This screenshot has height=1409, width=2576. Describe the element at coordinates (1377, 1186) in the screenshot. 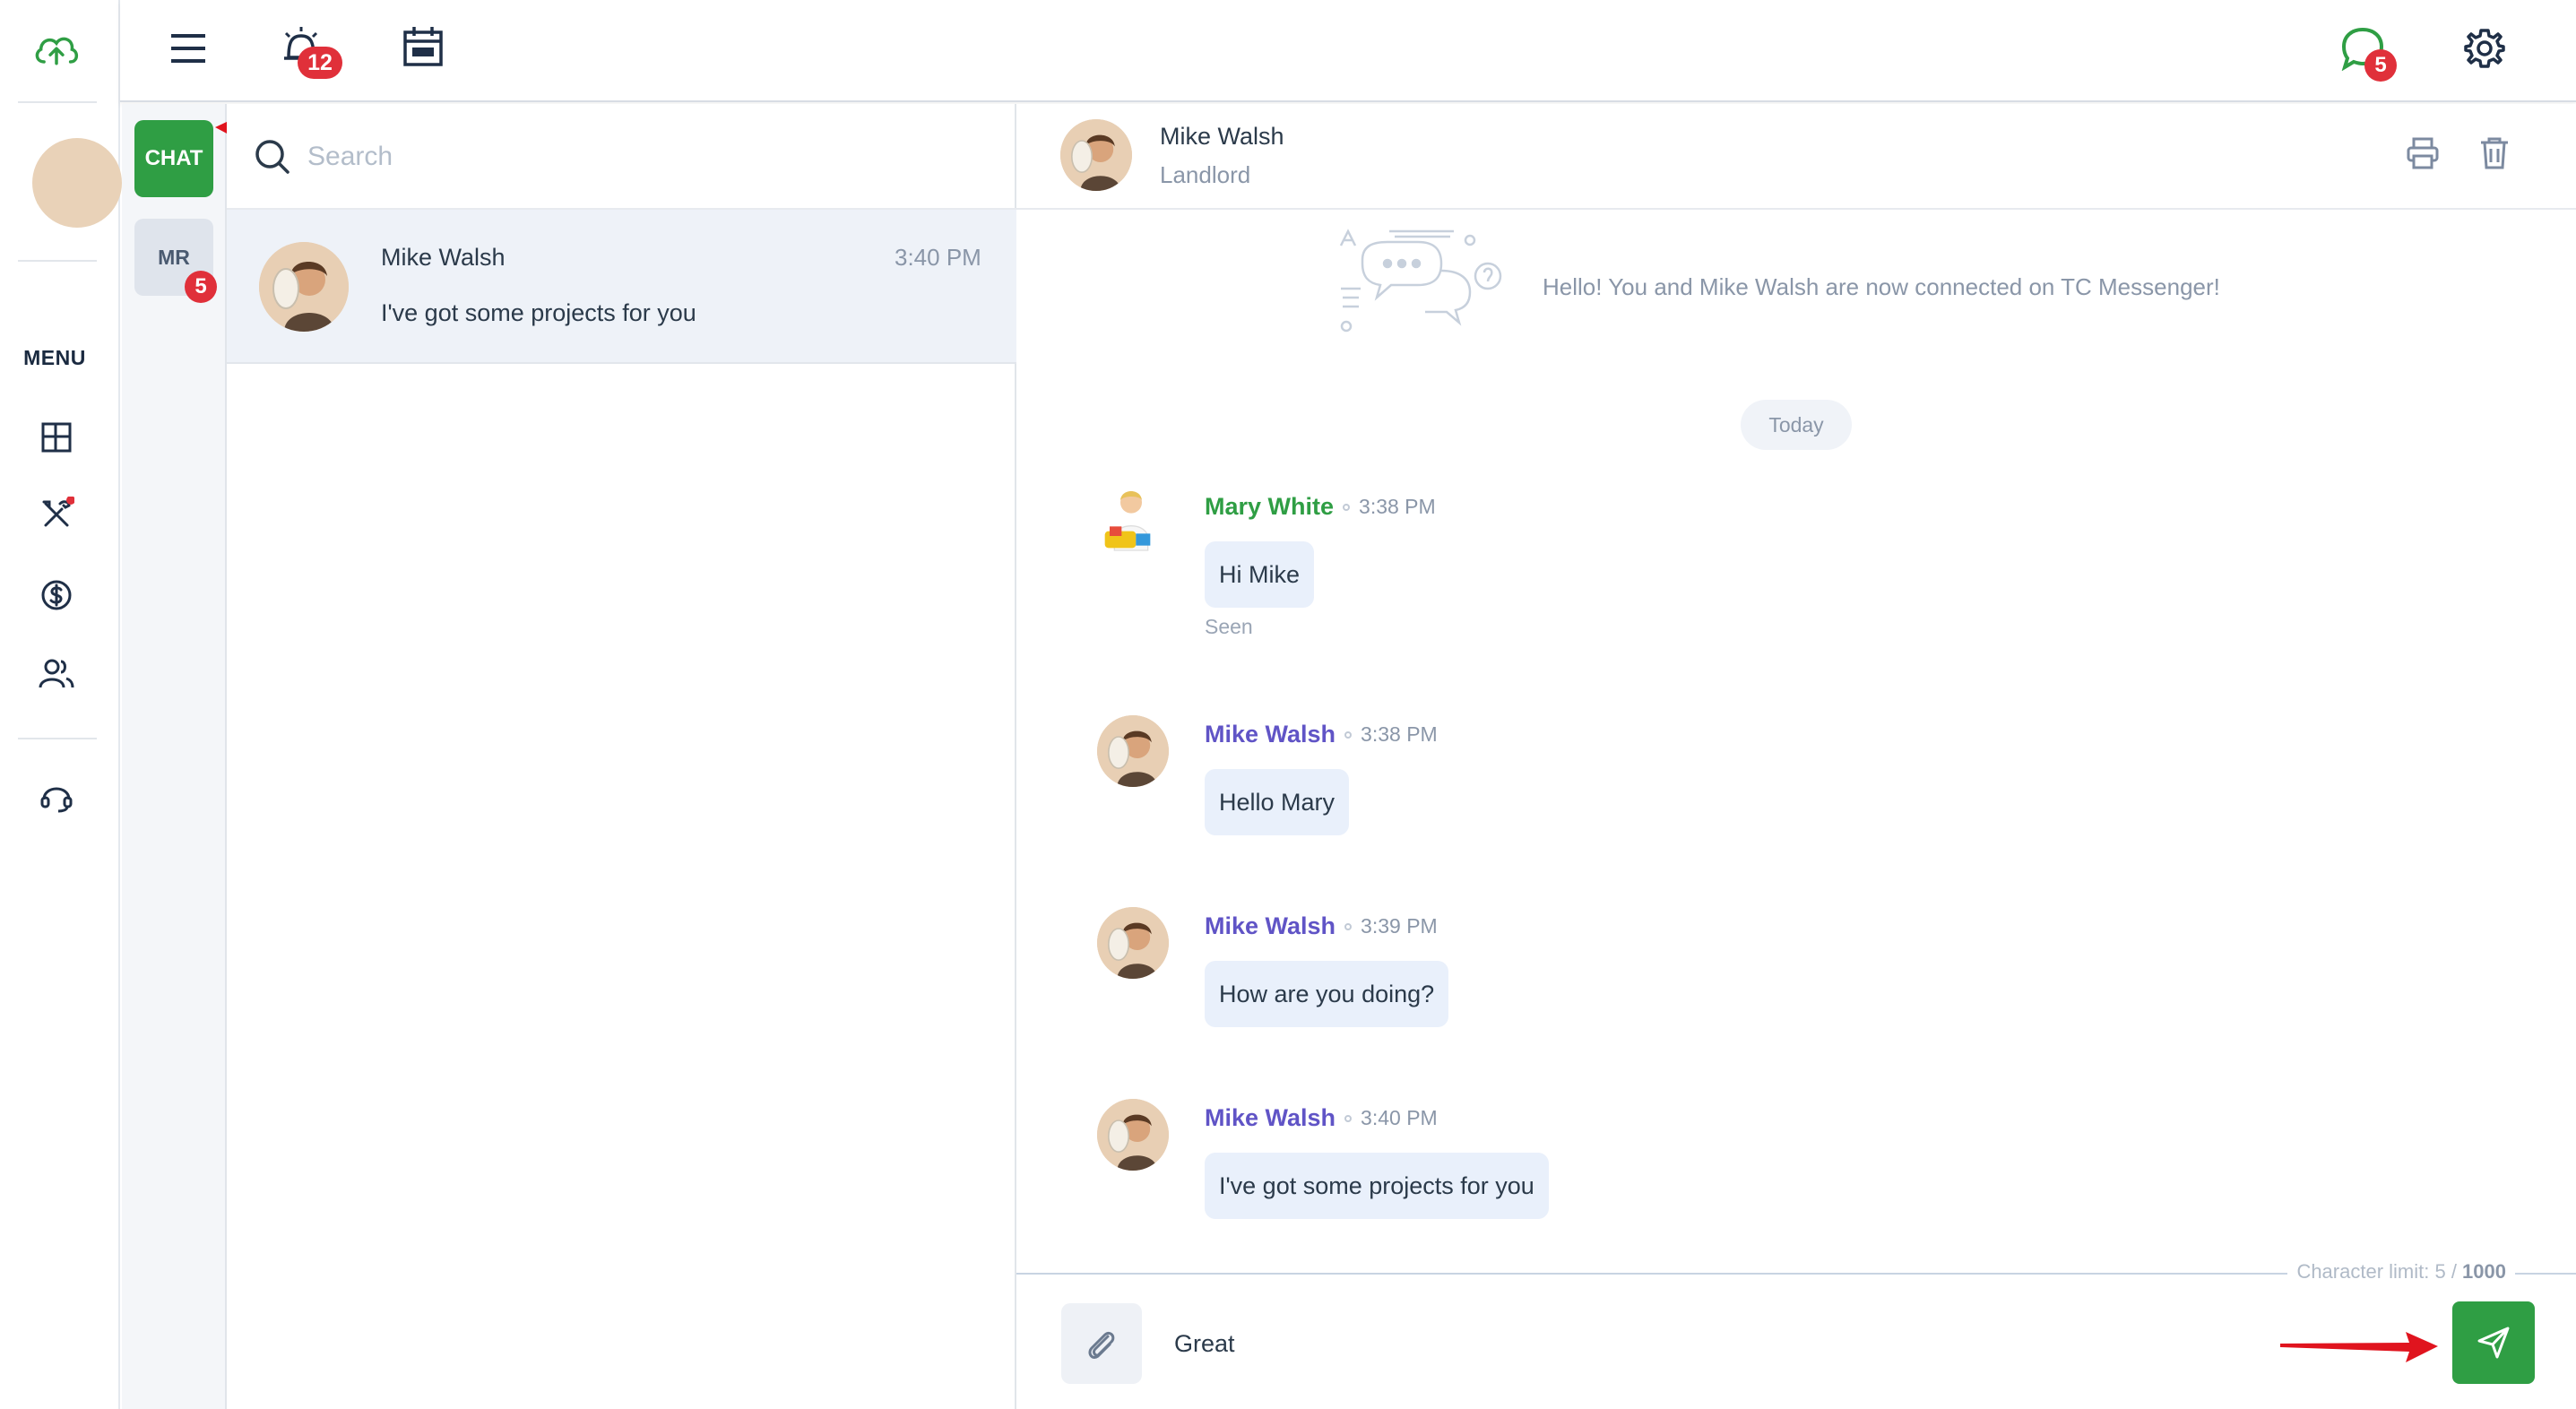

I see `message-bubble: I've got some projects for you` at that location.